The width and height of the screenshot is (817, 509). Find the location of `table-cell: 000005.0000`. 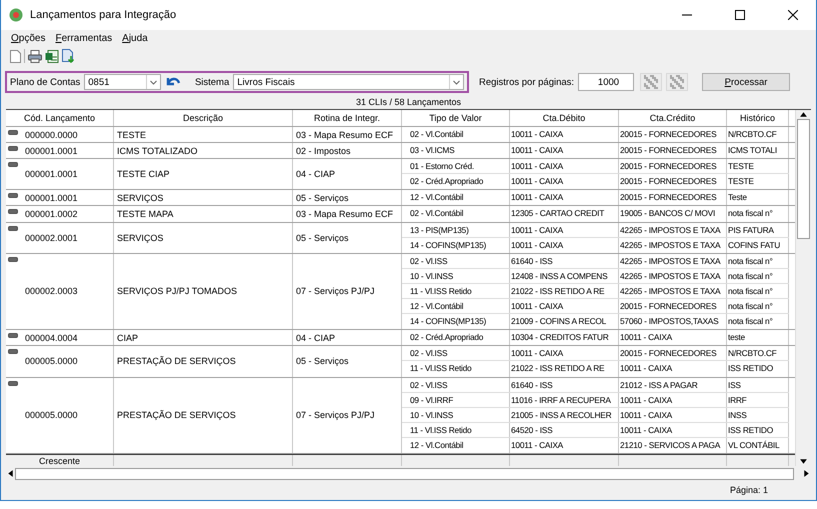

table-cell: 000005.0000 is located at coordinates (60, 415).